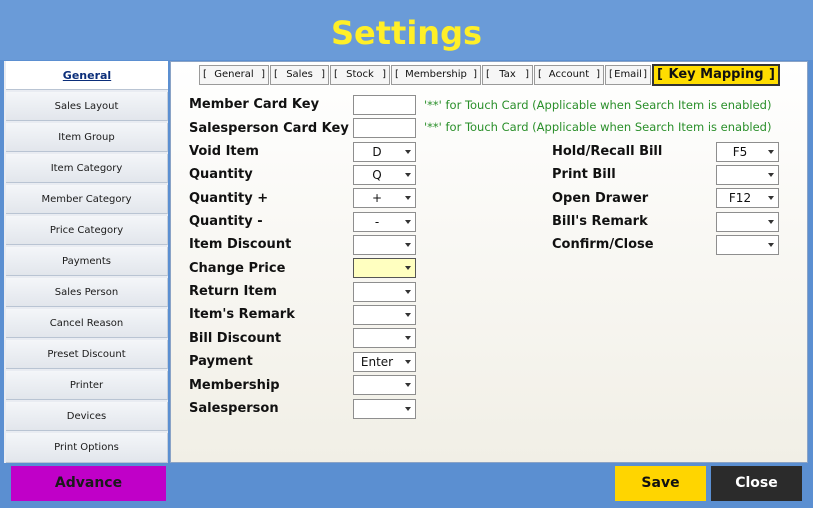 This screenshot has height=508, width=813. What do you see at coordinates (237, 268) in the screenshot?
I see `change-price-label: Change Price` at bounding box center [237, 268].